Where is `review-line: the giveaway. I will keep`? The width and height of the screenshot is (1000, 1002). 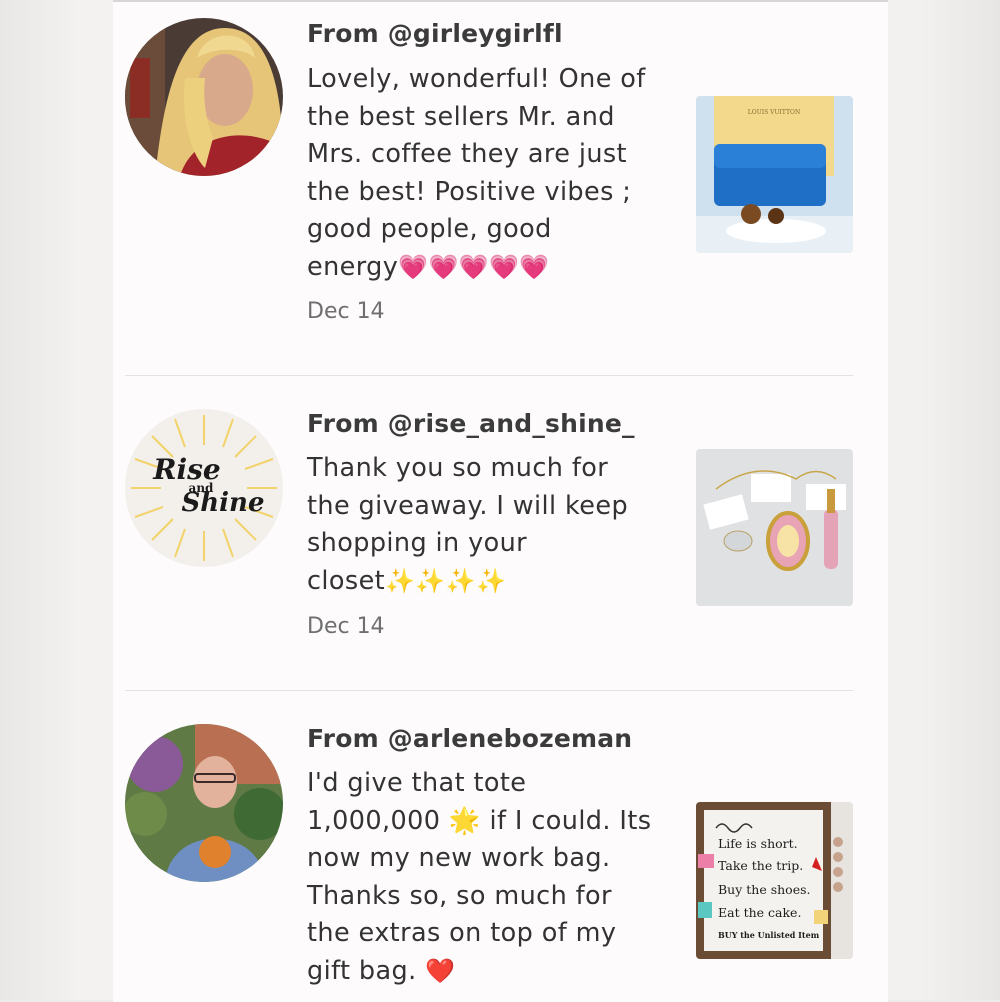 review-line: the giveaway. I will keep is located at coordinates (468, 505).